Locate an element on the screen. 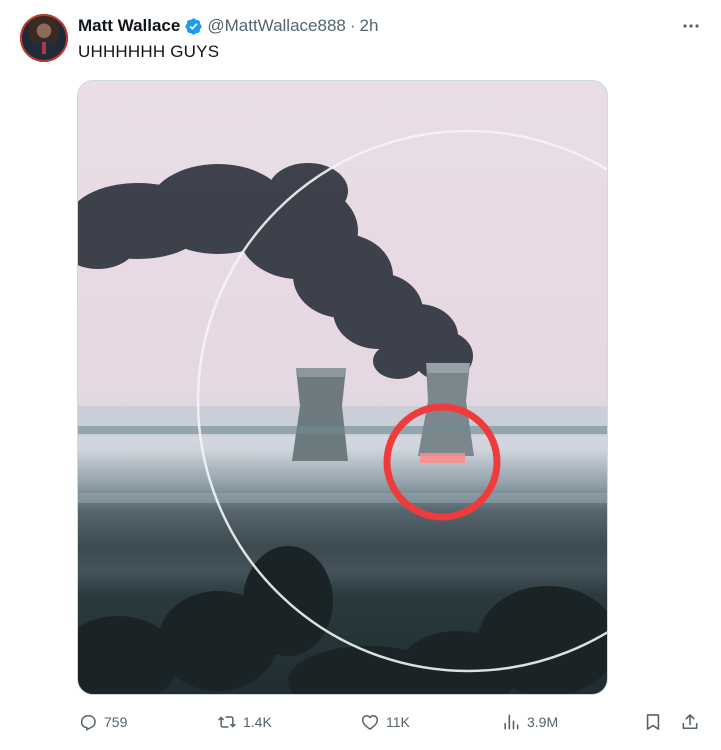 Image resolution: width=721 pixels, height=750 pixels. views-icon is located at coordinates (511, 722).